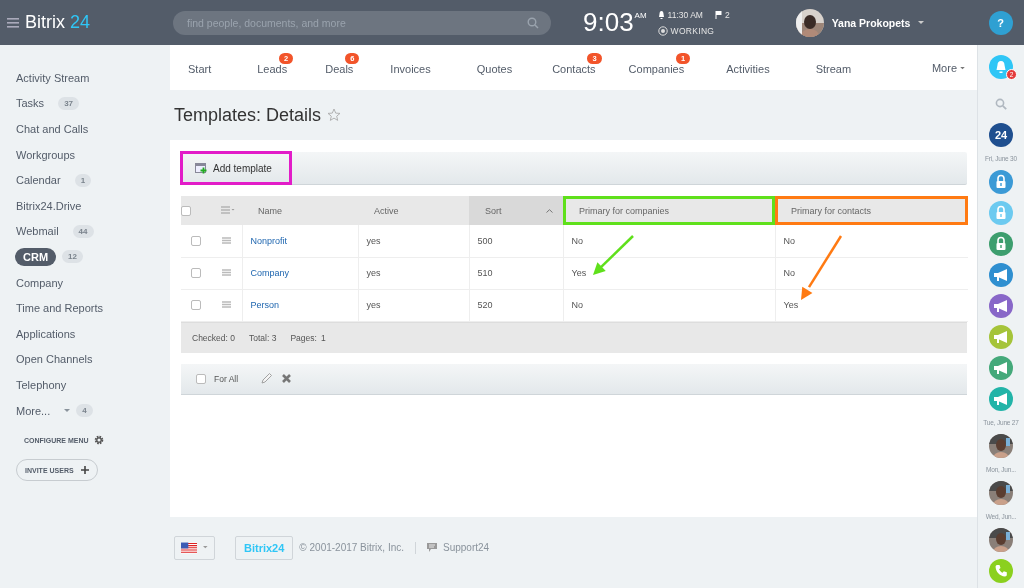 This screenshot has width=1024, height=588. Describe the element at coordinates (200, 69) in the screenshot. I see `nav-tab: Start` at that location.